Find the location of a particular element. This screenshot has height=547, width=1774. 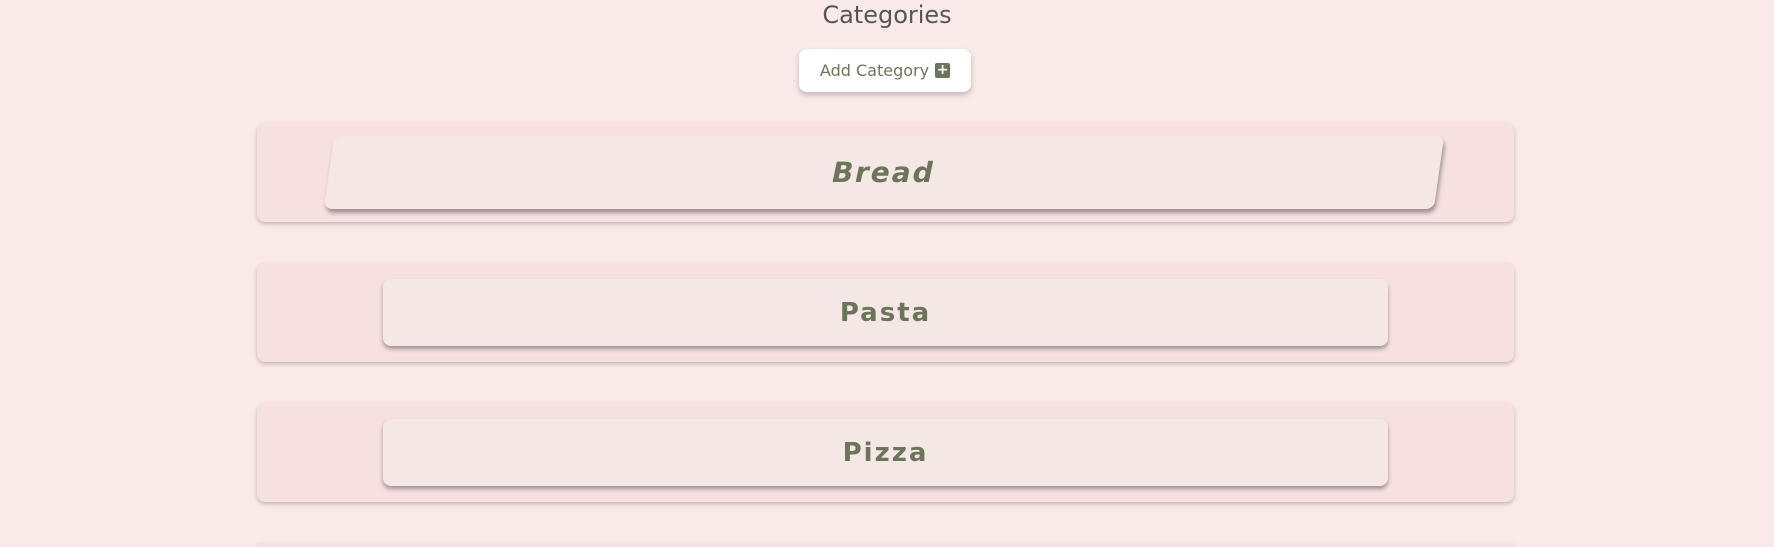

category-button-pasta: Pasta is located at coordinates (885, 312).